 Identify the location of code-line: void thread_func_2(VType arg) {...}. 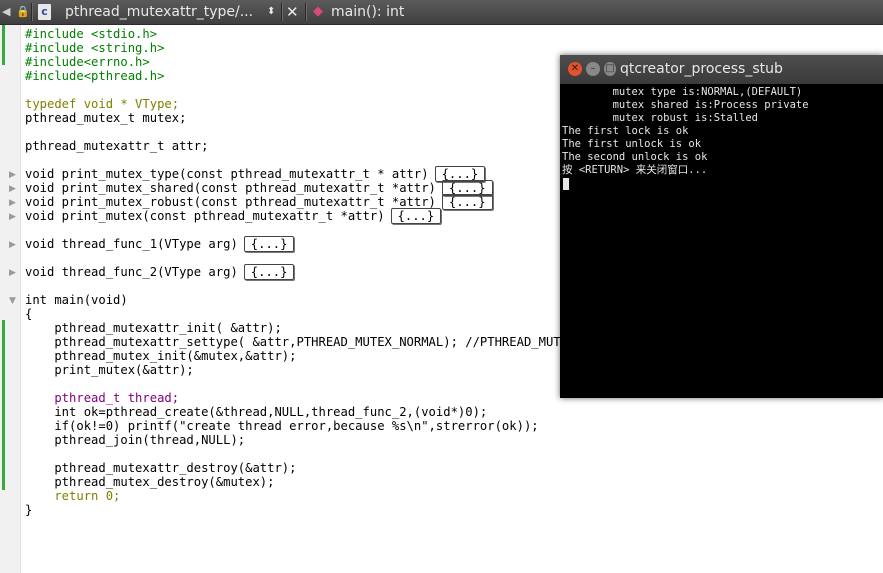
(160, 272).